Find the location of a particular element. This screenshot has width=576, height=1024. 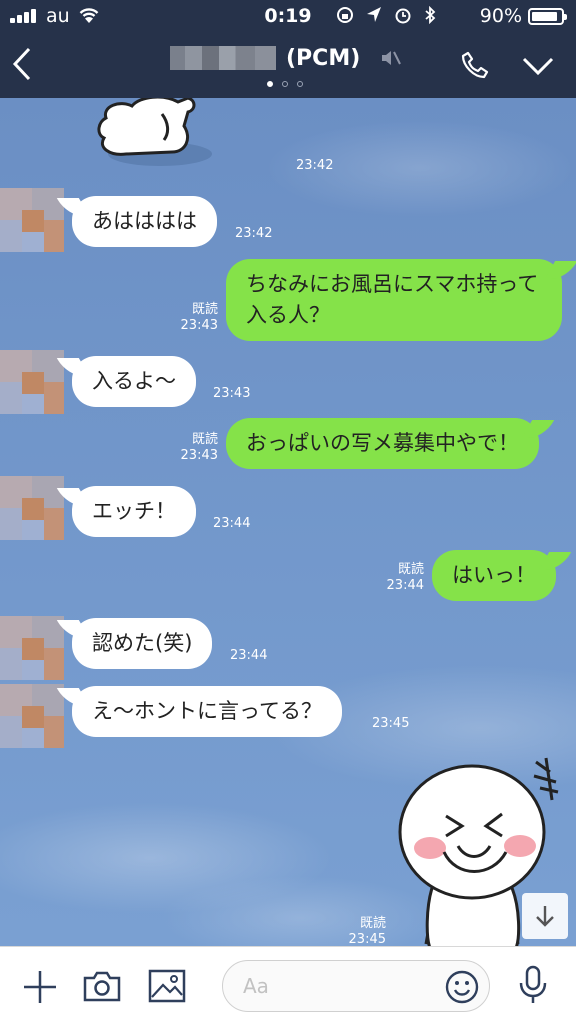

scroll-down-icon is located at coordinates (545, 916).